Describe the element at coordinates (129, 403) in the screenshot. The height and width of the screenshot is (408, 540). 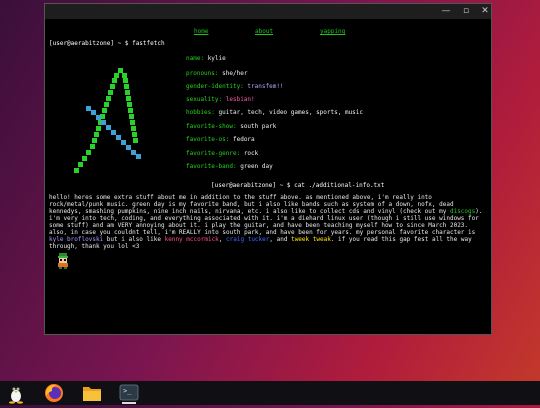
I see `active-window-indicator` at that location.